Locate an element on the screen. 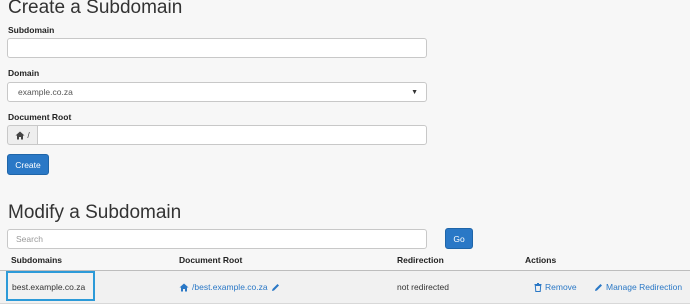 This screenshot has height=304, width=690. redirection-cell: not redirected is located at coordinates (423, 287).